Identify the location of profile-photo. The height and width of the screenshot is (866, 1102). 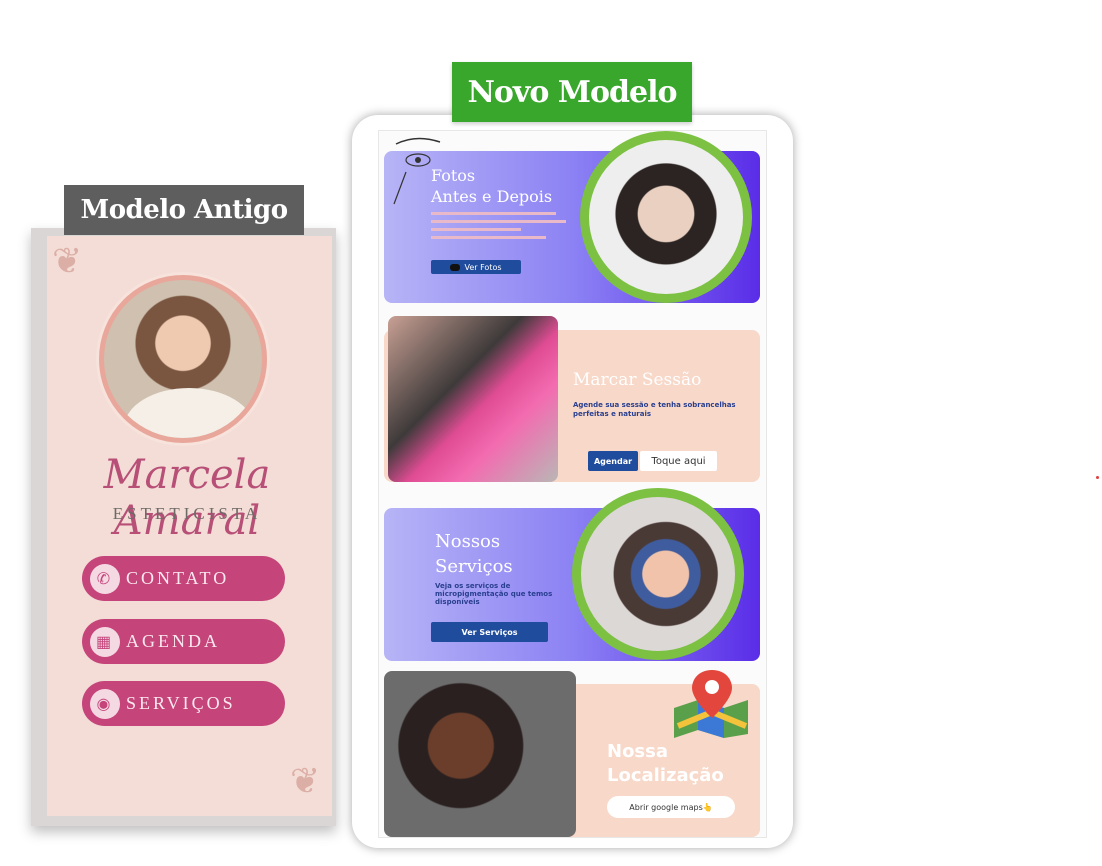
(183, 359).